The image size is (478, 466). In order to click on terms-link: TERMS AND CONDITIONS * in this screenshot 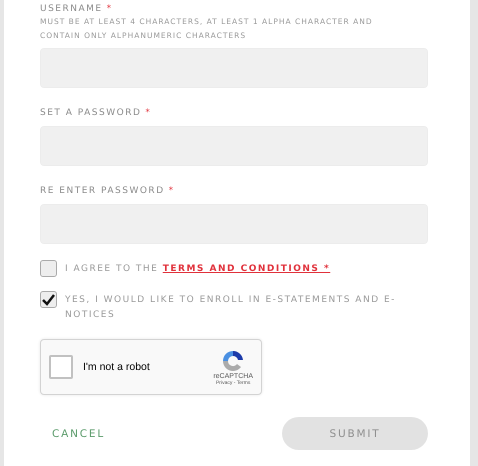, I will do `click(246, 269)`.